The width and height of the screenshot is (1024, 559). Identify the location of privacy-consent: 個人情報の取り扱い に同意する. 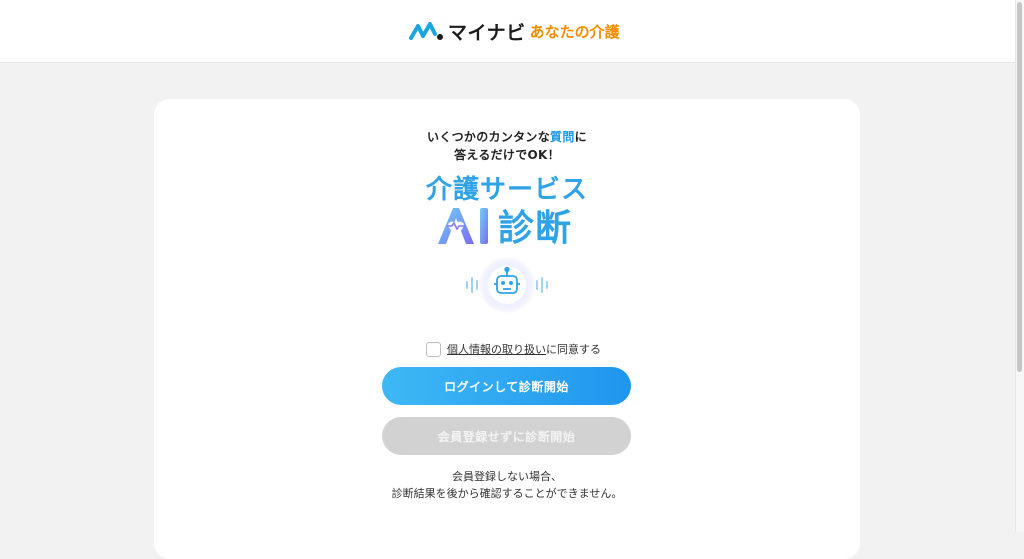
(513, 349).